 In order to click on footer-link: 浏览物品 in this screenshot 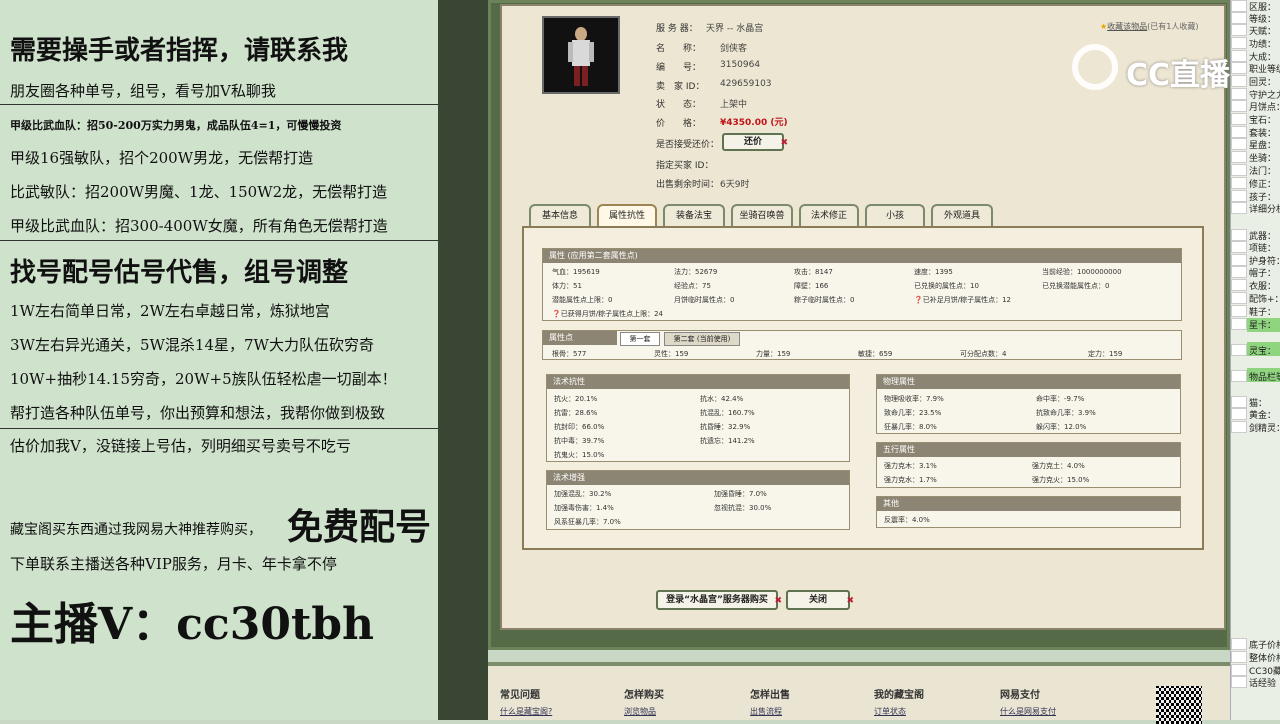, I will do `click(640, 711)`.